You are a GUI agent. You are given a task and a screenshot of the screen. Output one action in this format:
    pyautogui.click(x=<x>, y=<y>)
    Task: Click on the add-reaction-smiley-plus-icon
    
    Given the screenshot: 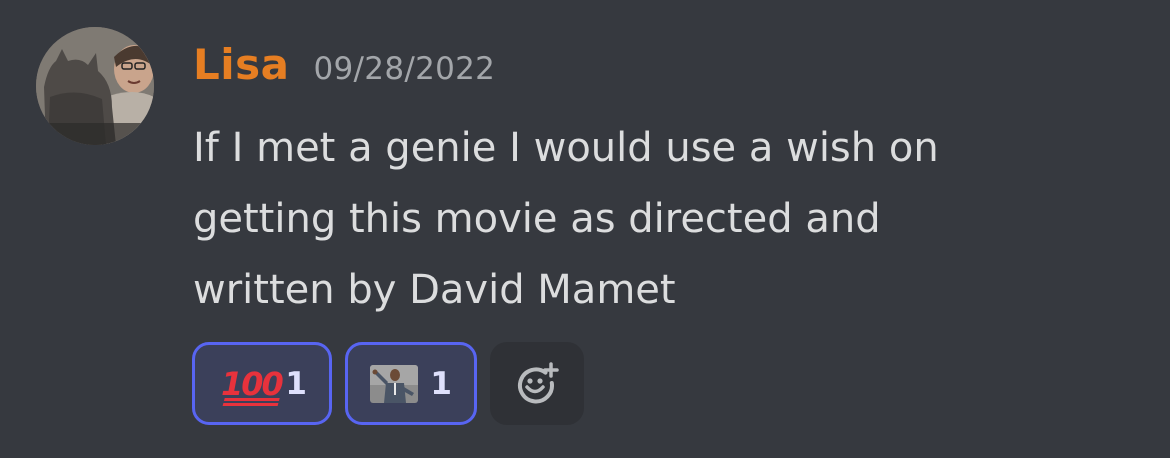 What is the action you would take?
    pyautogui.click(x=538, y=382)
    